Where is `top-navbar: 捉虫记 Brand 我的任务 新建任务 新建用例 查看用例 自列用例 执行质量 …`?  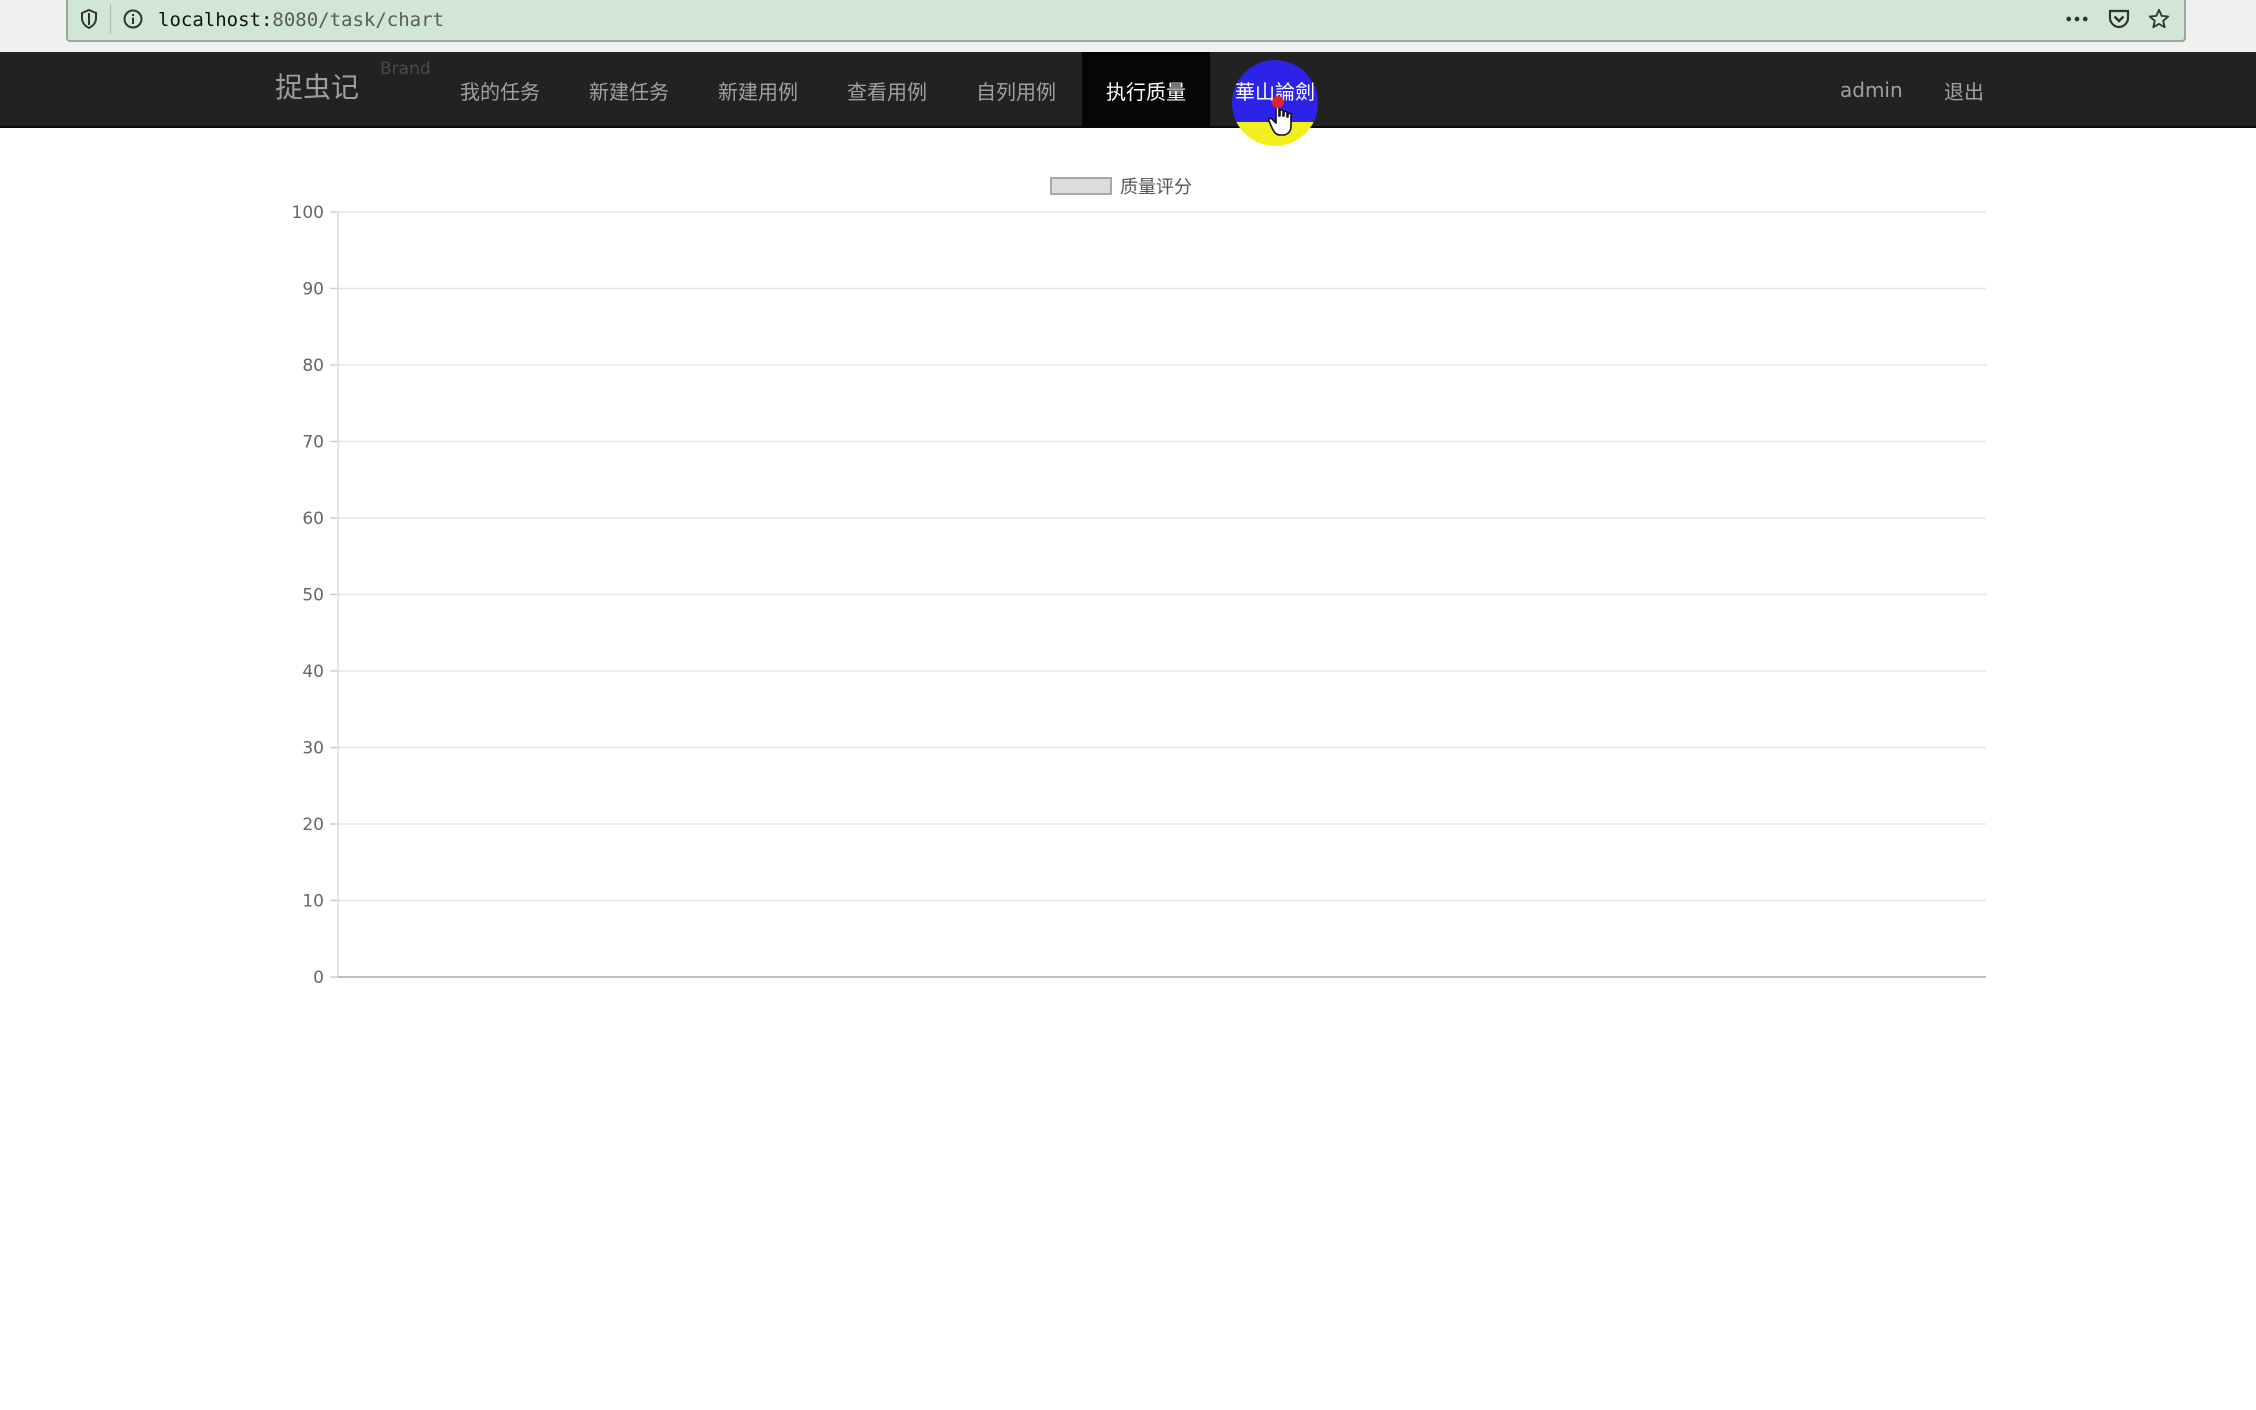
top-navbar: 捉虫记 Brand 我的任务 新建任务 新建用例 查看用例 自列用例 执行质量 … is located at coordinates (1128, 99).